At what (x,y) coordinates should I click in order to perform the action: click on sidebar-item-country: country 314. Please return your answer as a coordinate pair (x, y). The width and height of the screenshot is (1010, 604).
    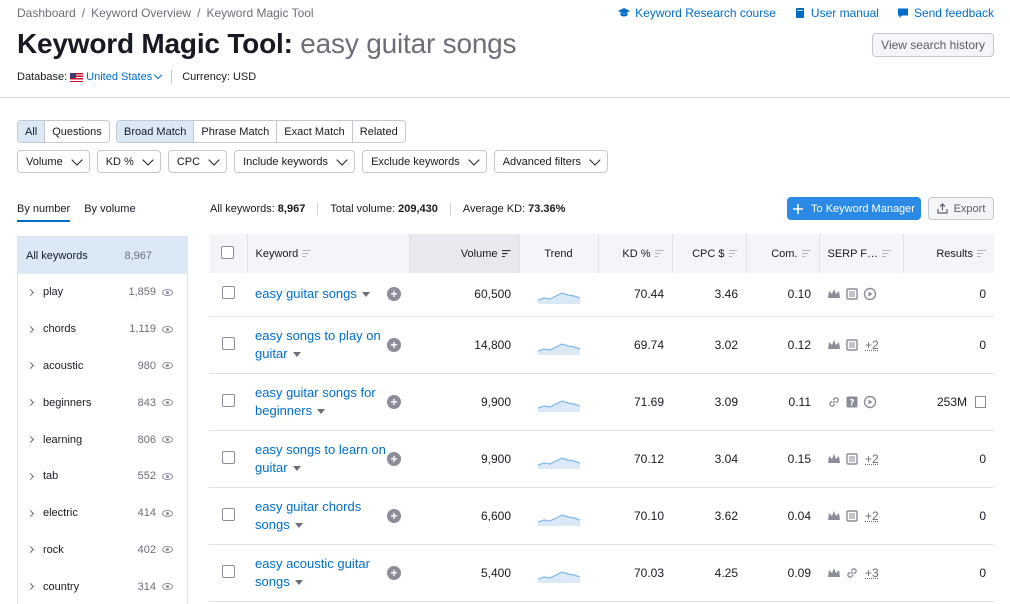
    Looking at the image, I should click on (102, 586).